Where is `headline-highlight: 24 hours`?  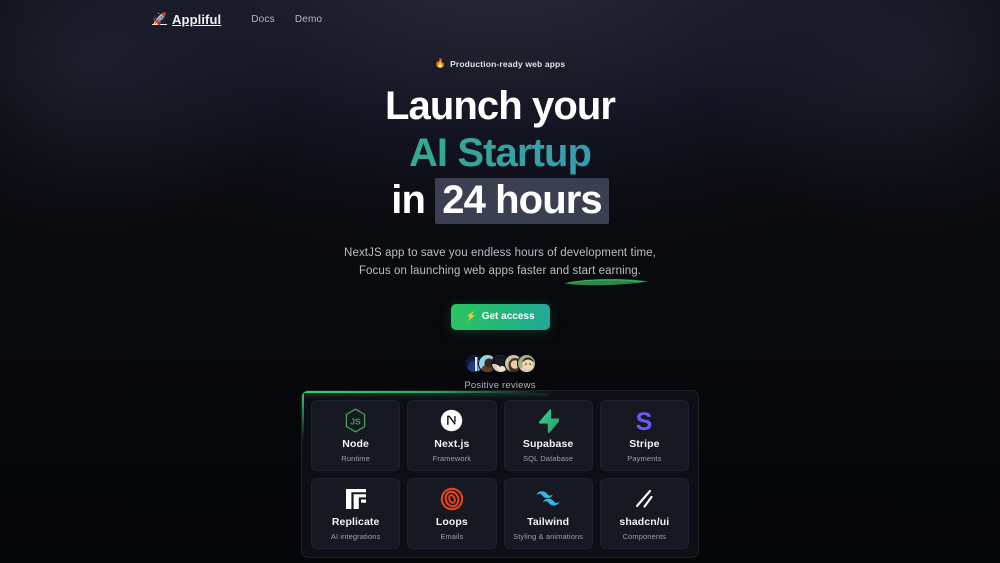 headline-highlight: 24 hours is located at coordinates (522, 200).